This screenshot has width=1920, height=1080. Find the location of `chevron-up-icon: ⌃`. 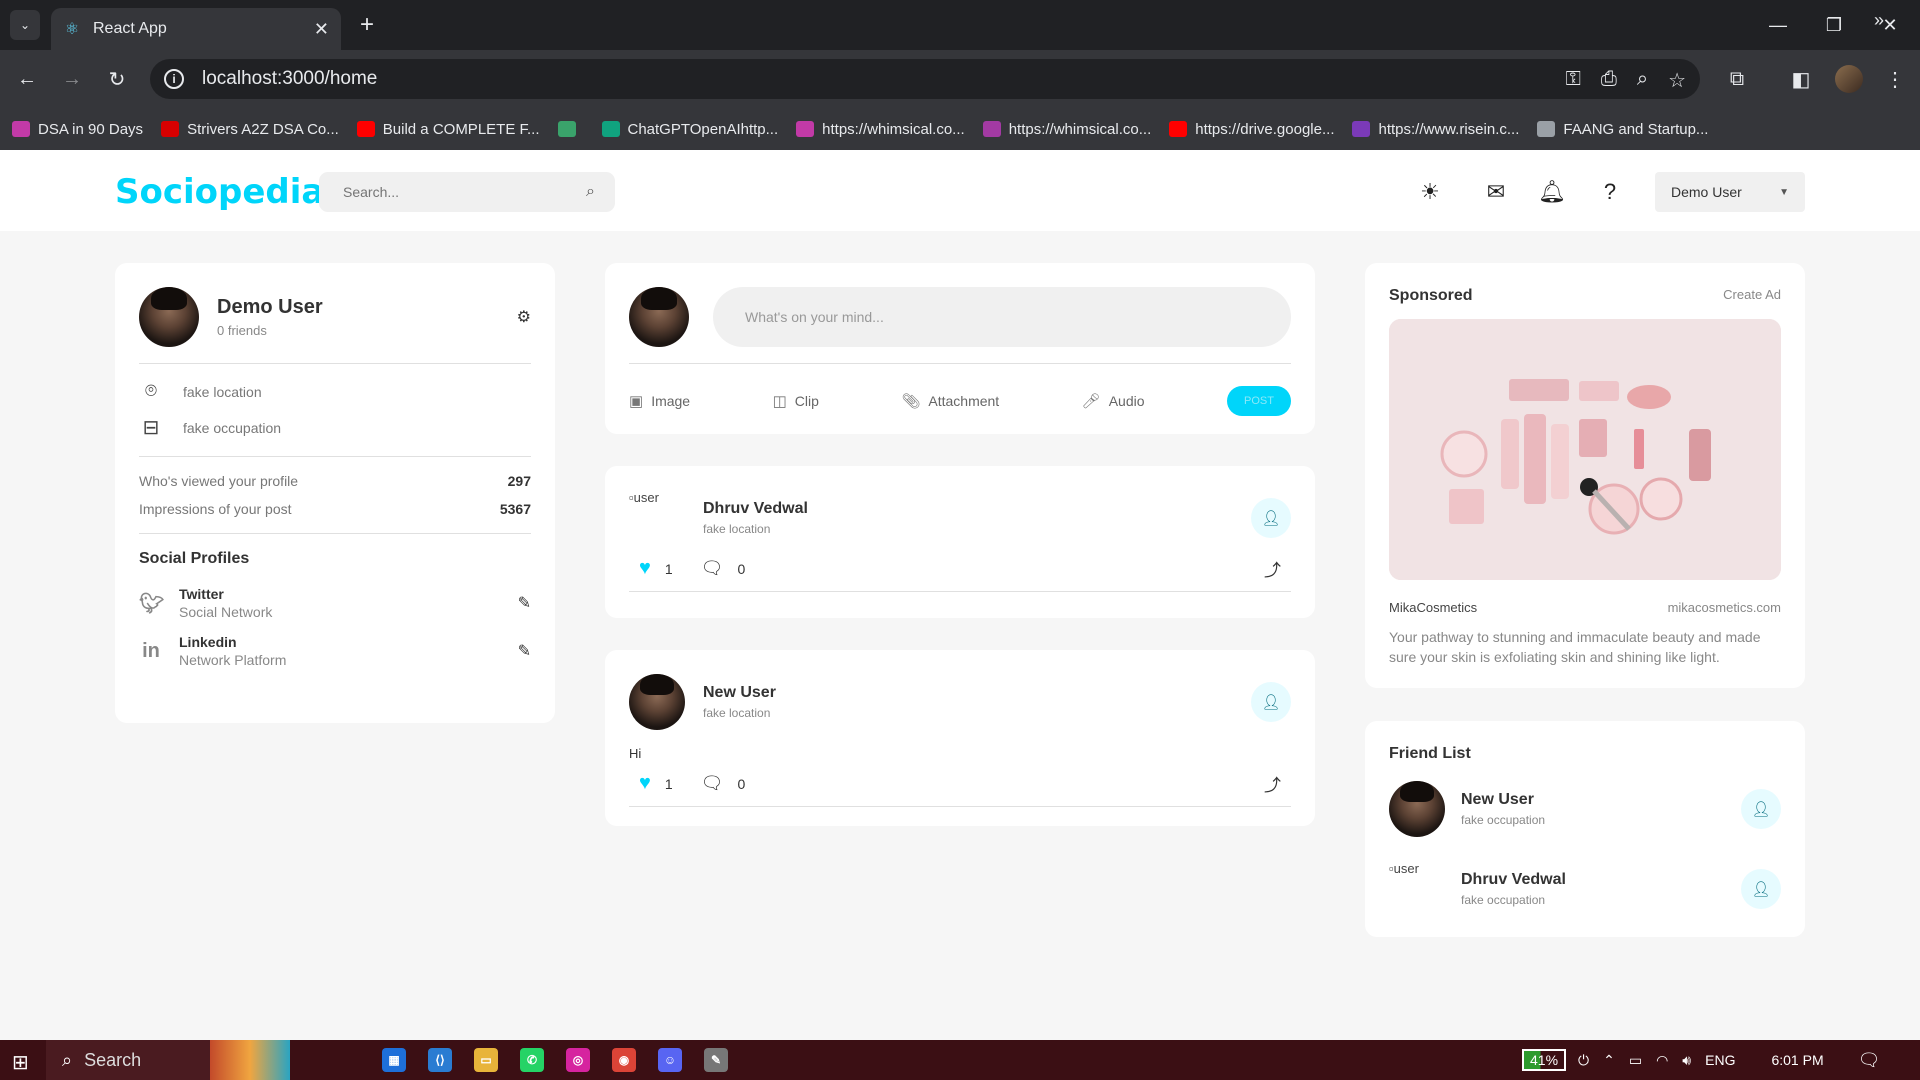

chevron-up-icon: ⌃ is located at coordinates (1609, 1060).